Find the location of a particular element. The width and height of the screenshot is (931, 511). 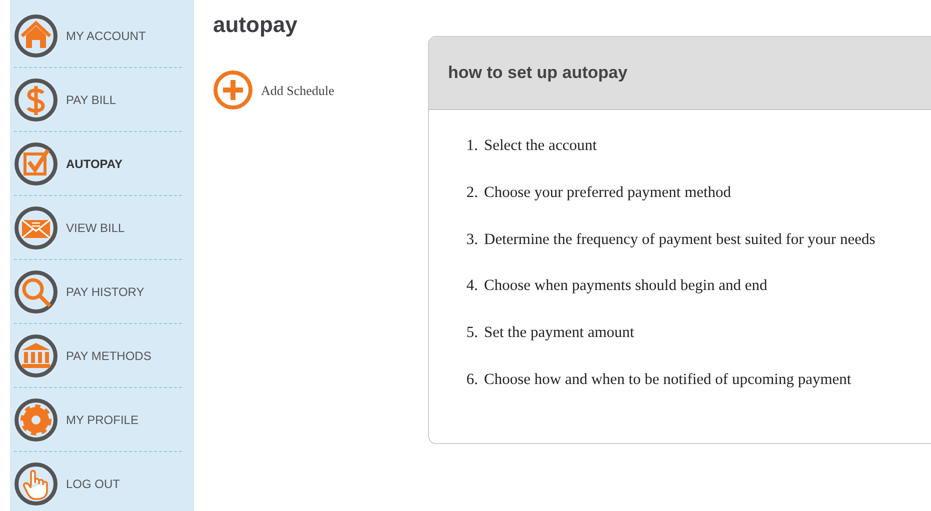

page-title: autopay is located at coordinates (255, 25).